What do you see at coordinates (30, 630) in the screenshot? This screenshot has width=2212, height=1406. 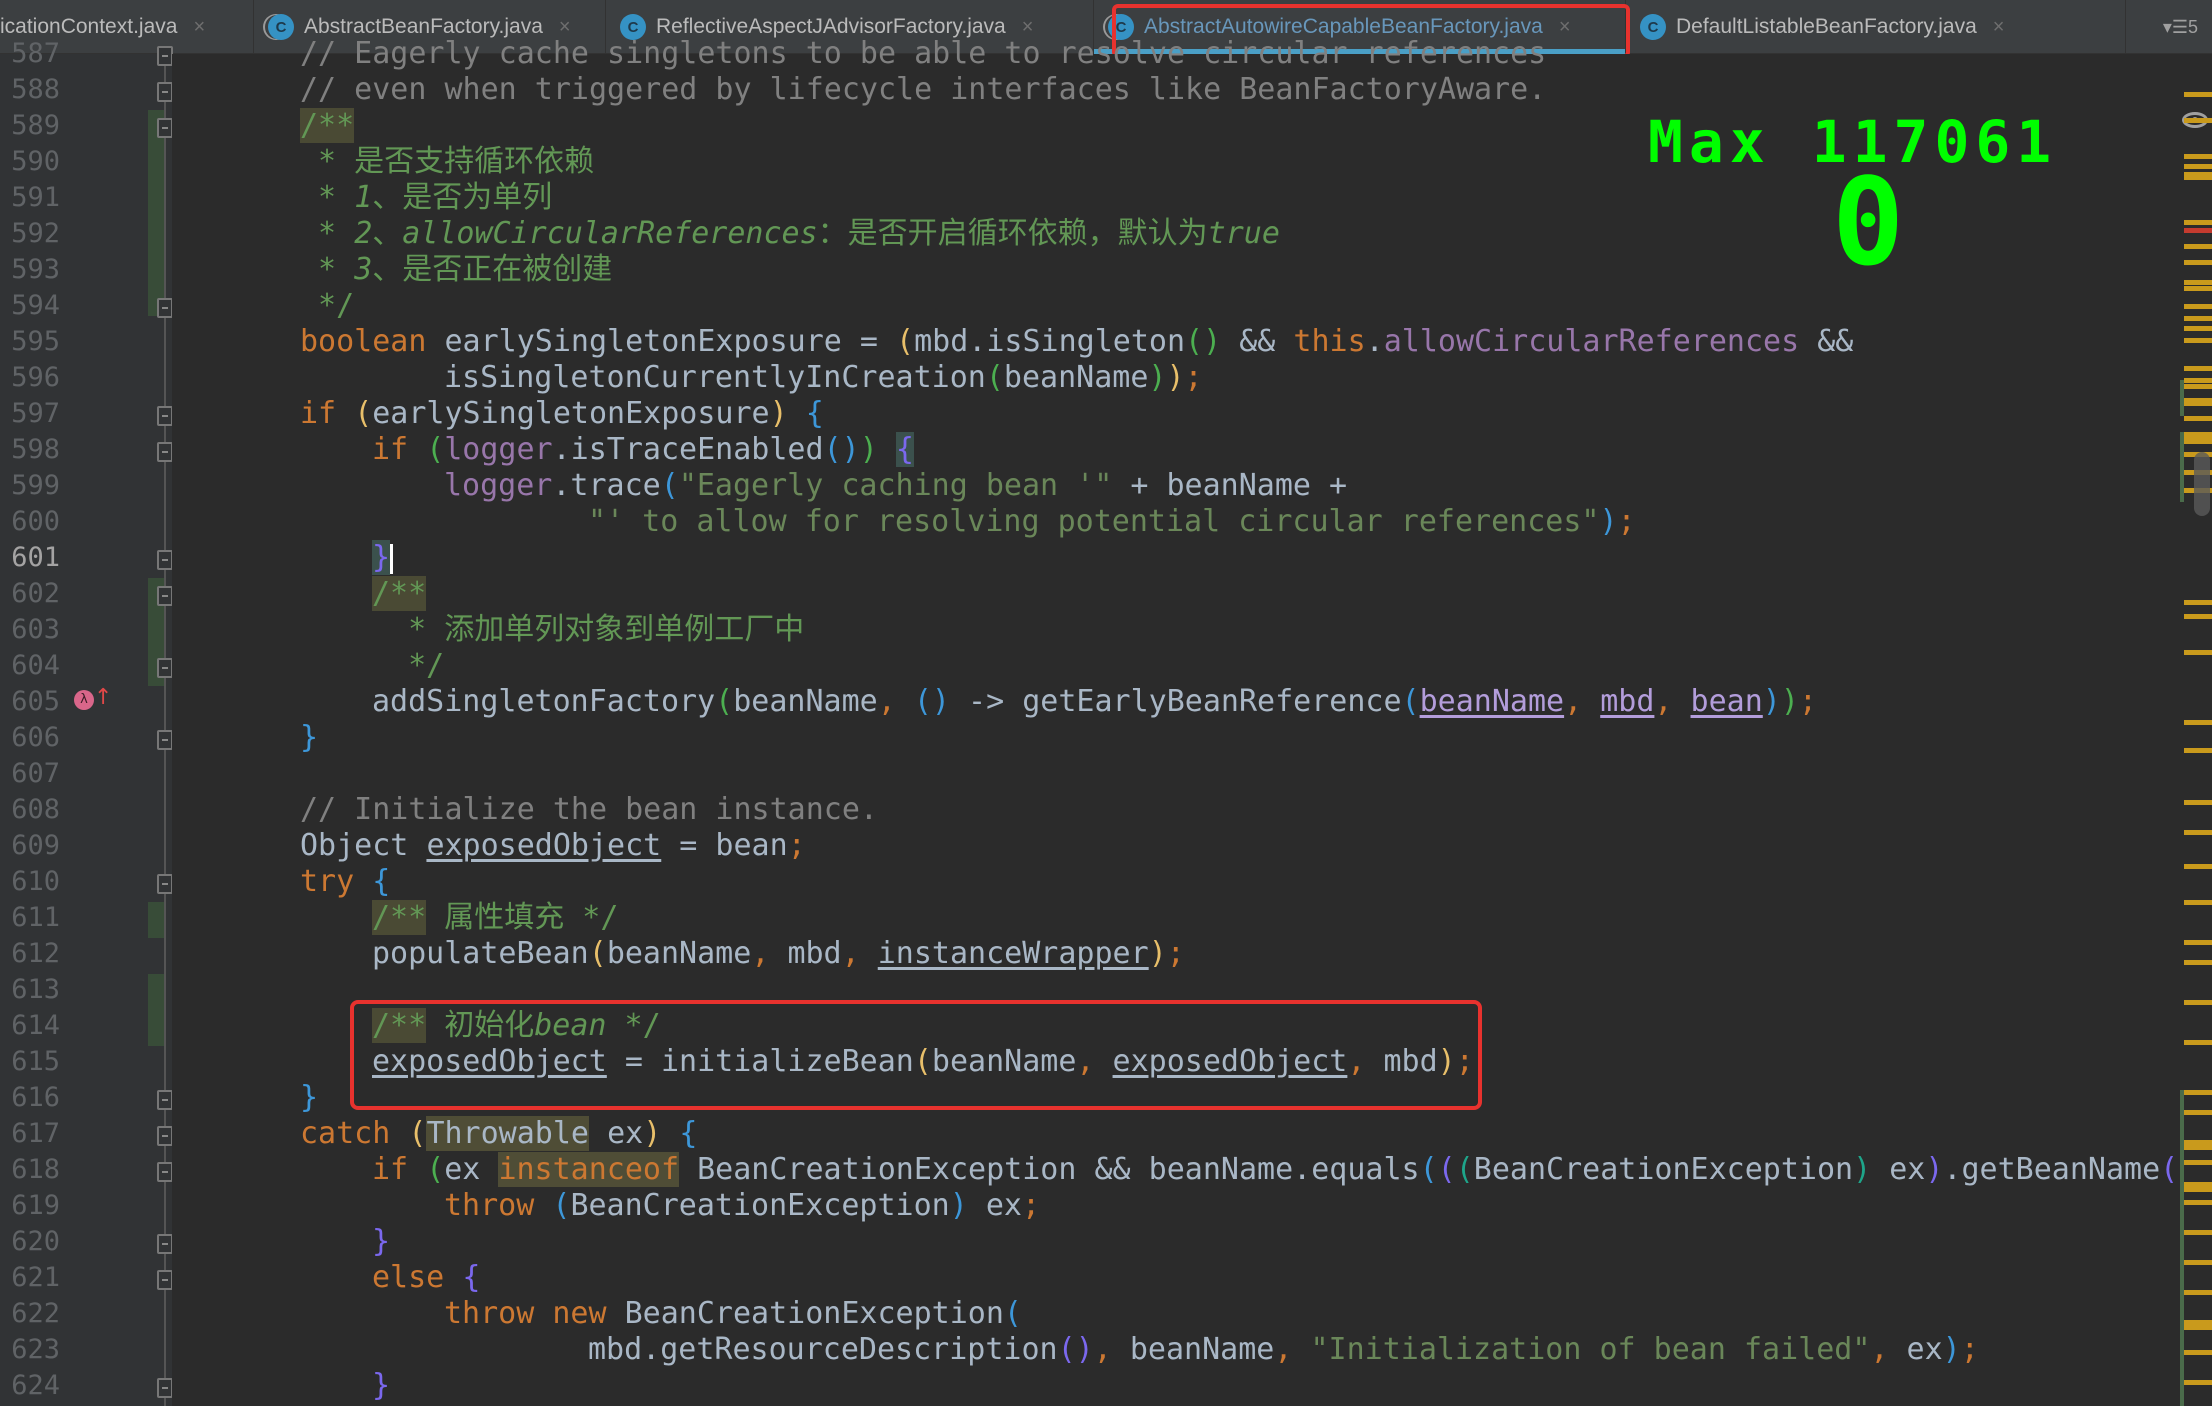 I see `line-number: 603` at bounding box center [30, 630].